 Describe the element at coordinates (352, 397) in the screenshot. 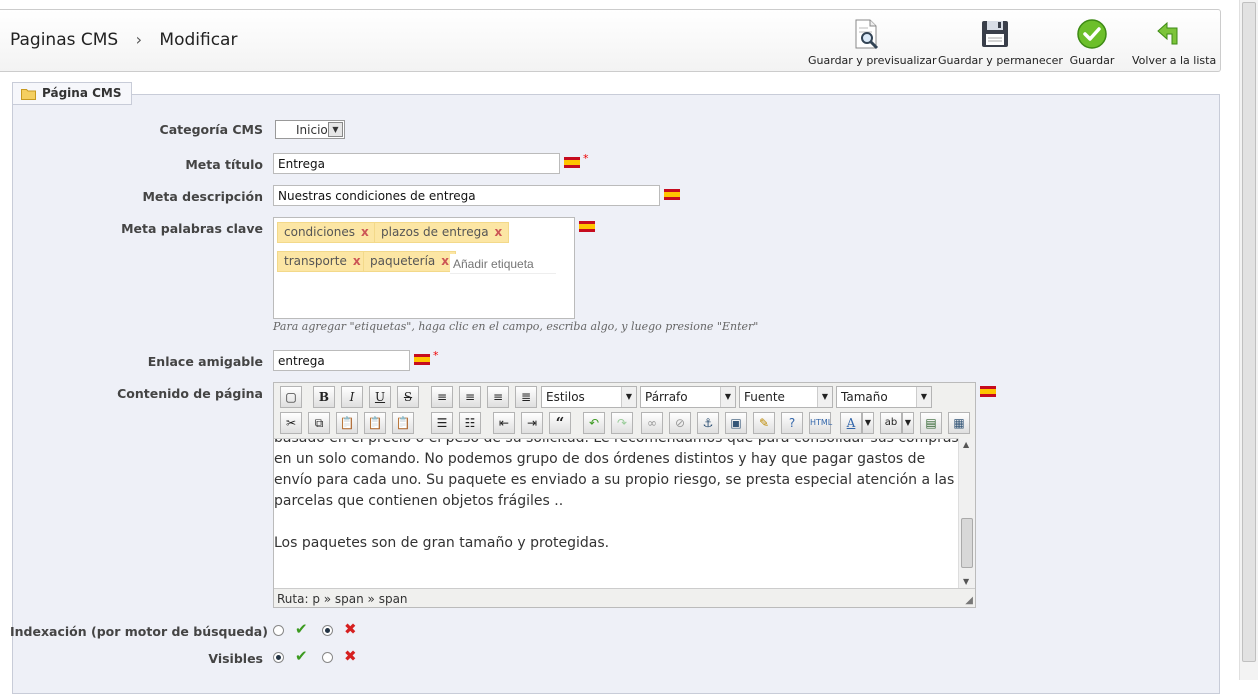

I see `italic-icon: I` at that location.